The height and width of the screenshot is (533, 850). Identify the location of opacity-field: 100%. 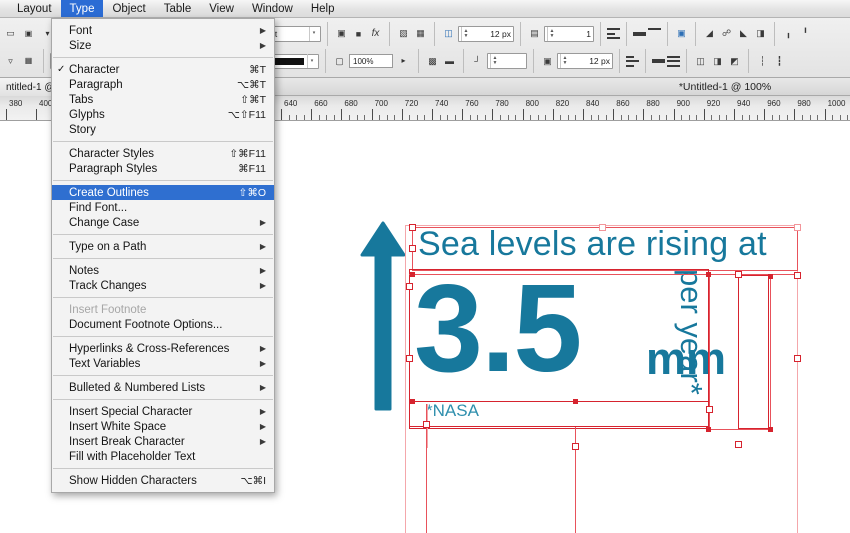
(371, 61).